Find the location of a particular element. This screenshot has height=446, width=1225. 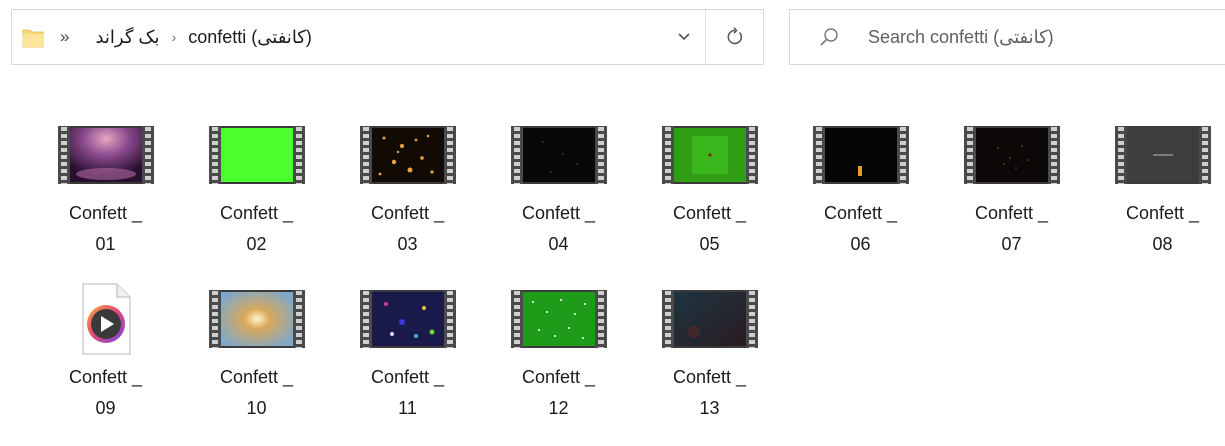

file-name-line2: 03 is located at coordinates (408, 244).